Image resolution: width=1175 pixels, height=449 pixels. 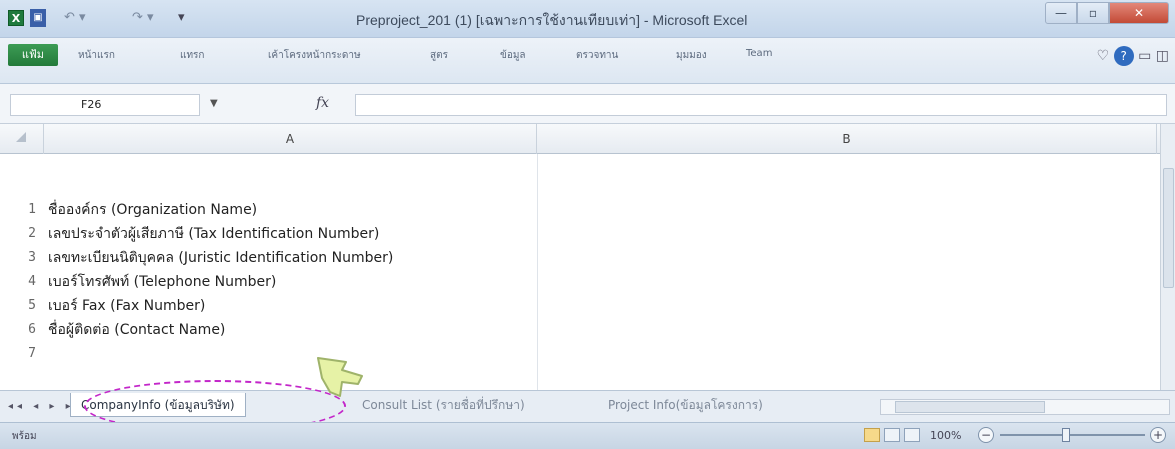 I want to click on horizontal-scroll-thumb, so click(x=970, y=407).